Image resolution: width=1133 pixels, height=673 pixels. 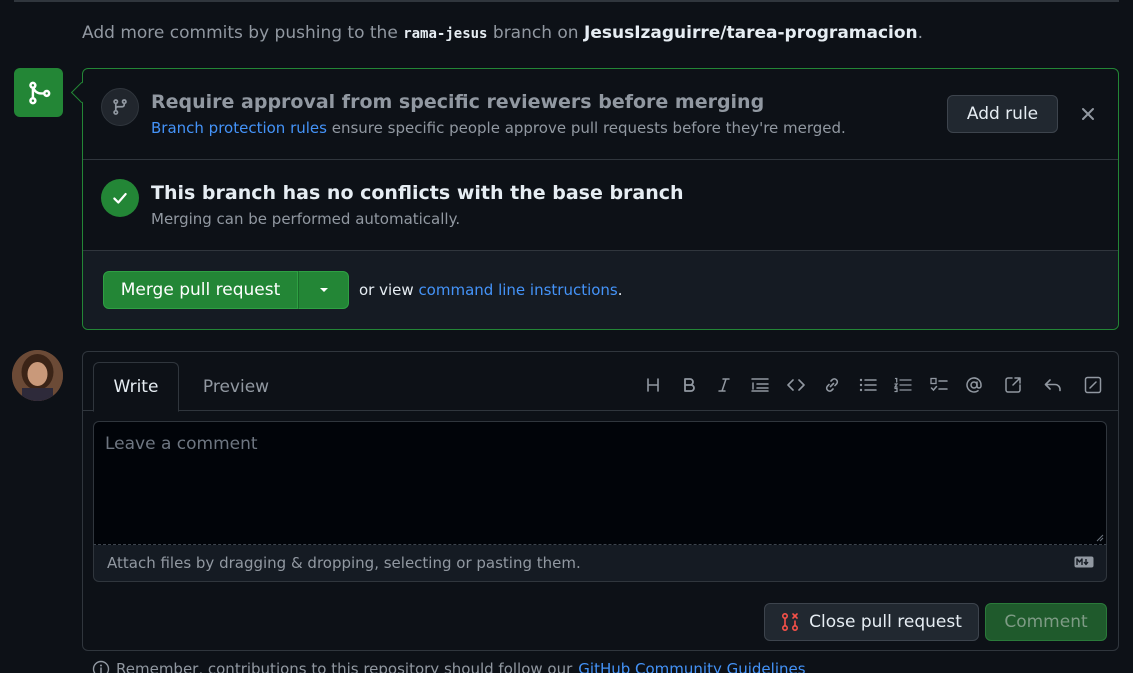 What do you see at coordinates (796, 385) in the screenshot?
I see `code-icon` at bounding box center [796, 385].